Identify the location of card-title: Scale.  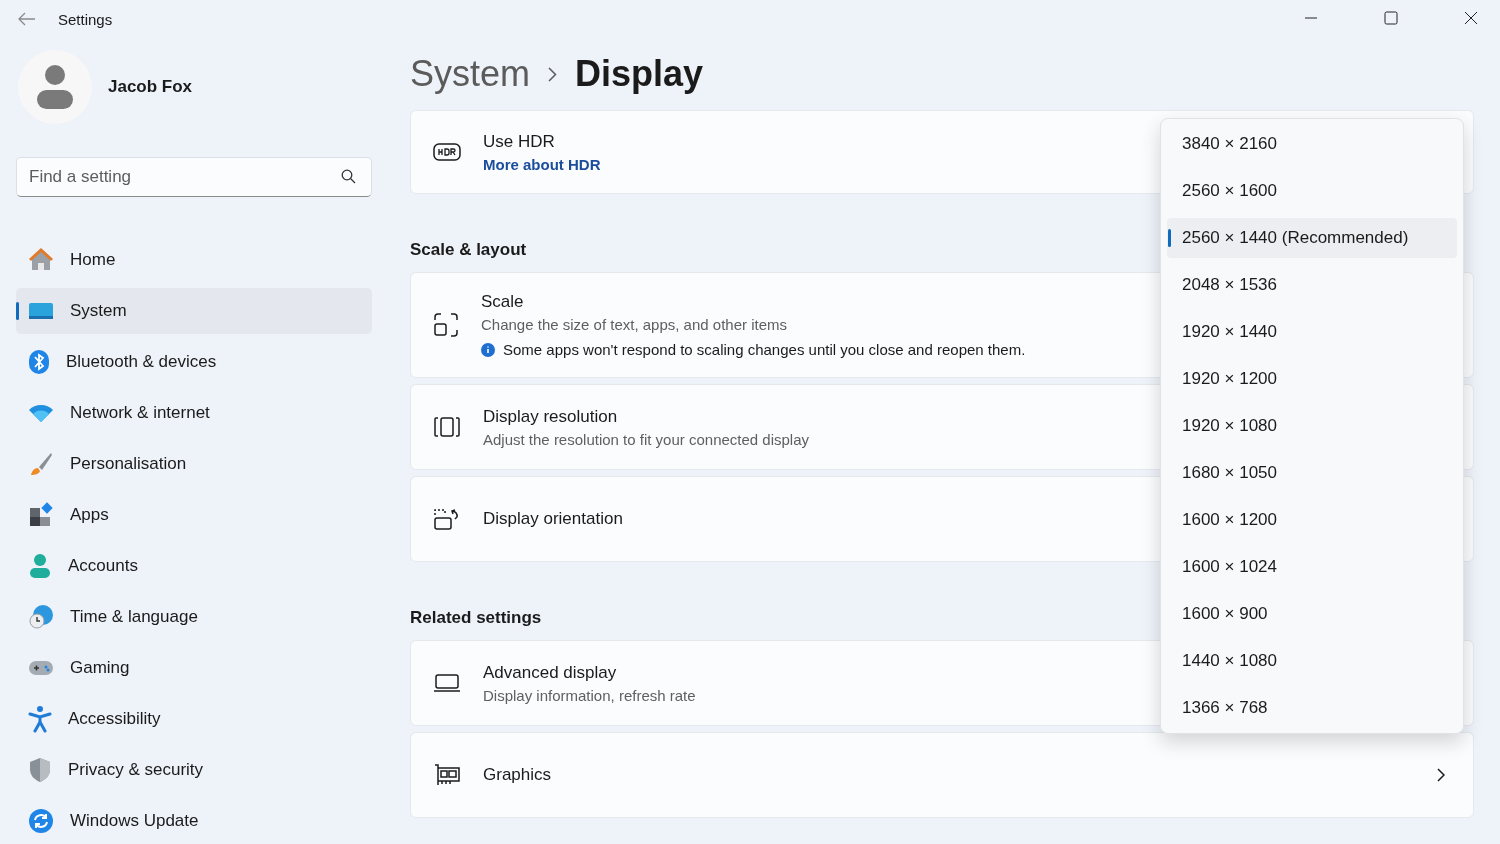
(502, 302).